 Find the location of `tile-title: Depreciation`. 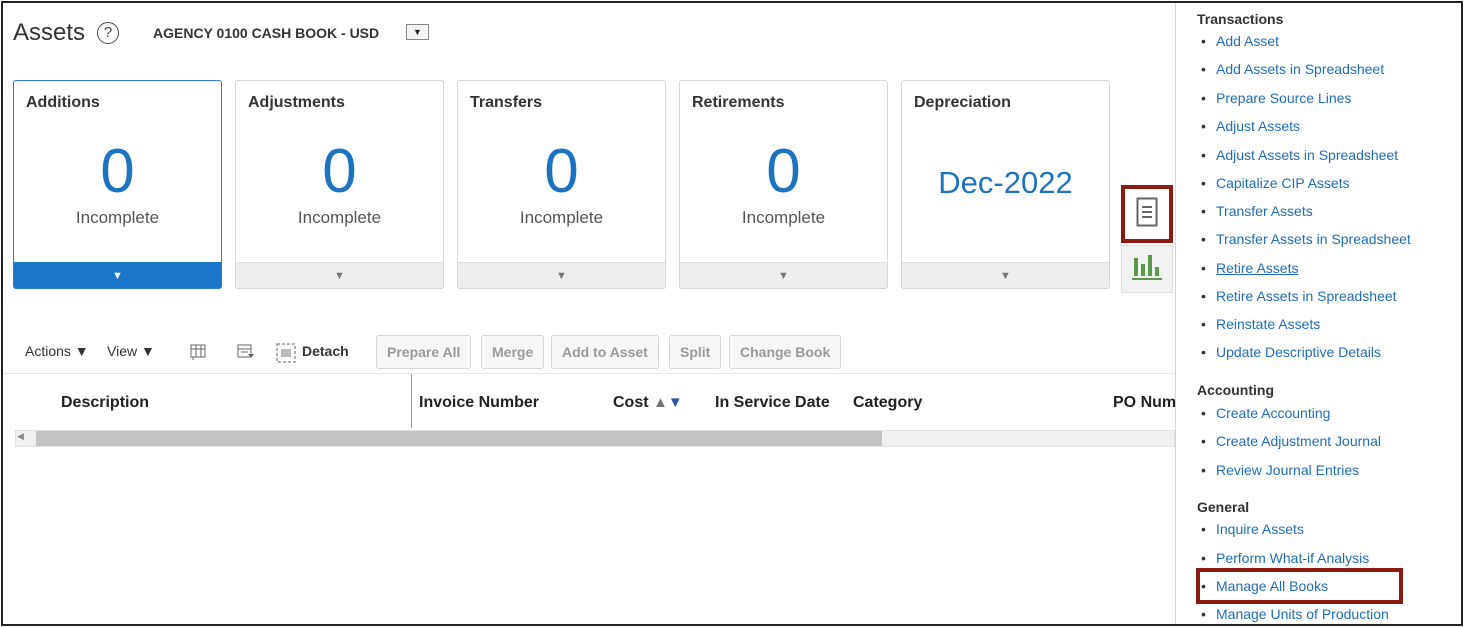

tile-title: Depreciation is located at coordinates (962, 102).